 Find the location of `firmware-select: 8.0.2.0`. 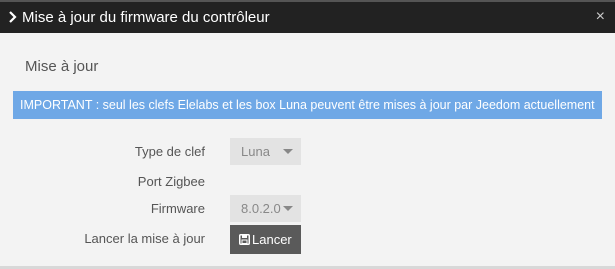

firmware-select: 8.0.2.0 is located at coordinates (265, 208).